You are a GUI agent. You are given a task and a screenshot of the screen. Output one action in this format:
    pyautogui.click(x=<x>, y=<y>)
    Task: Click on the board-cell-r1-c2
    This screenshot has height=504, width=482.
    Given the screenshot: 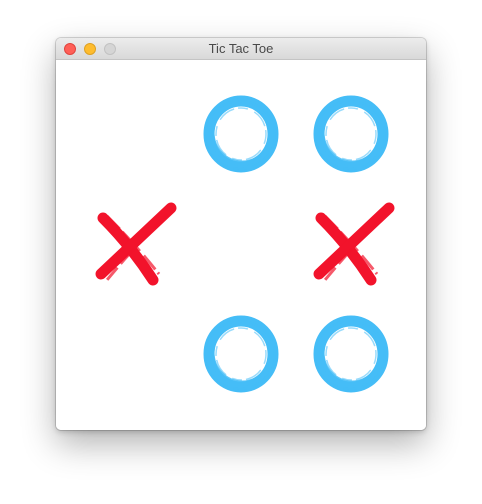 What is the action you would take?
    pyautogui.click(x=241, y=133)
    